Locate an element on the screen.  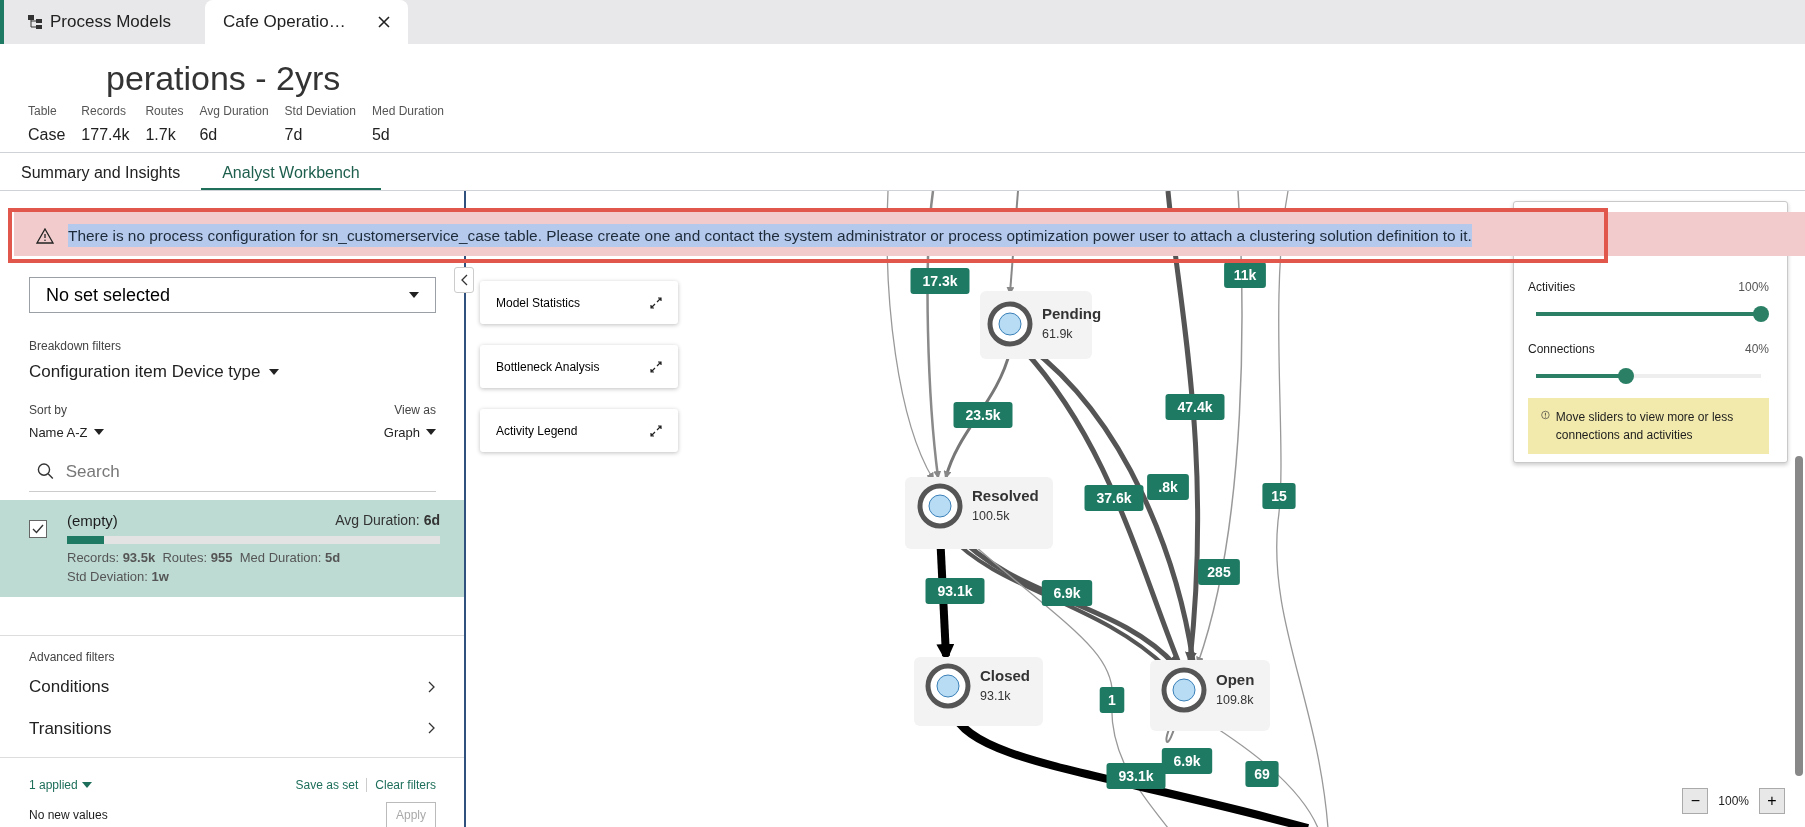
collapse-button is located at coordinates (464, 280).